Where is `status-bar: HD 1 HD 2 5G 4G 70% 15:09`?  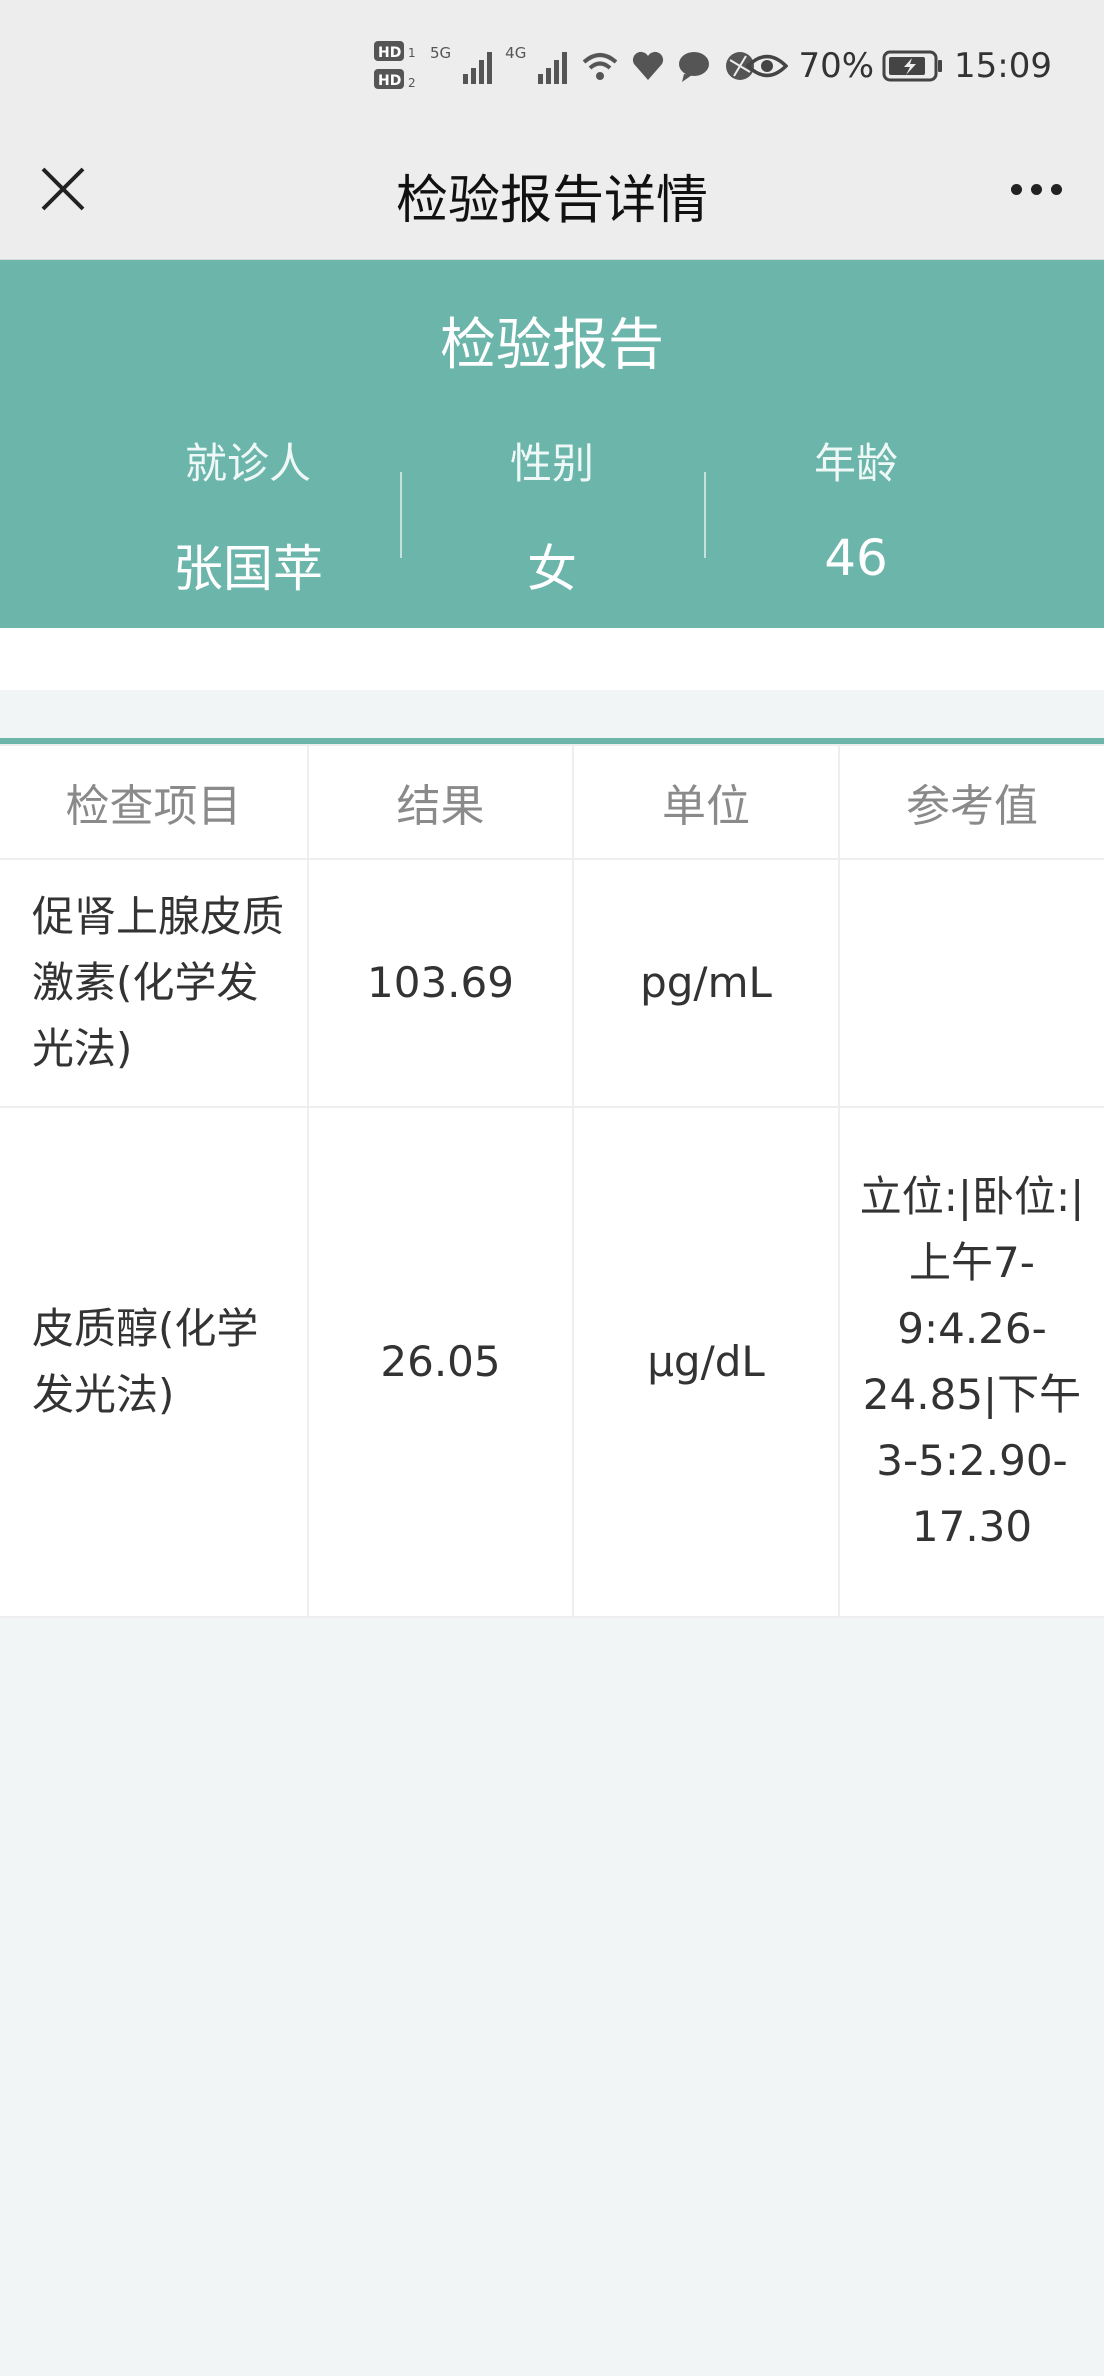
status-bar: HD 1 HD 2 5G 4G 70% 15:09 is located at coordinates (552, 65).